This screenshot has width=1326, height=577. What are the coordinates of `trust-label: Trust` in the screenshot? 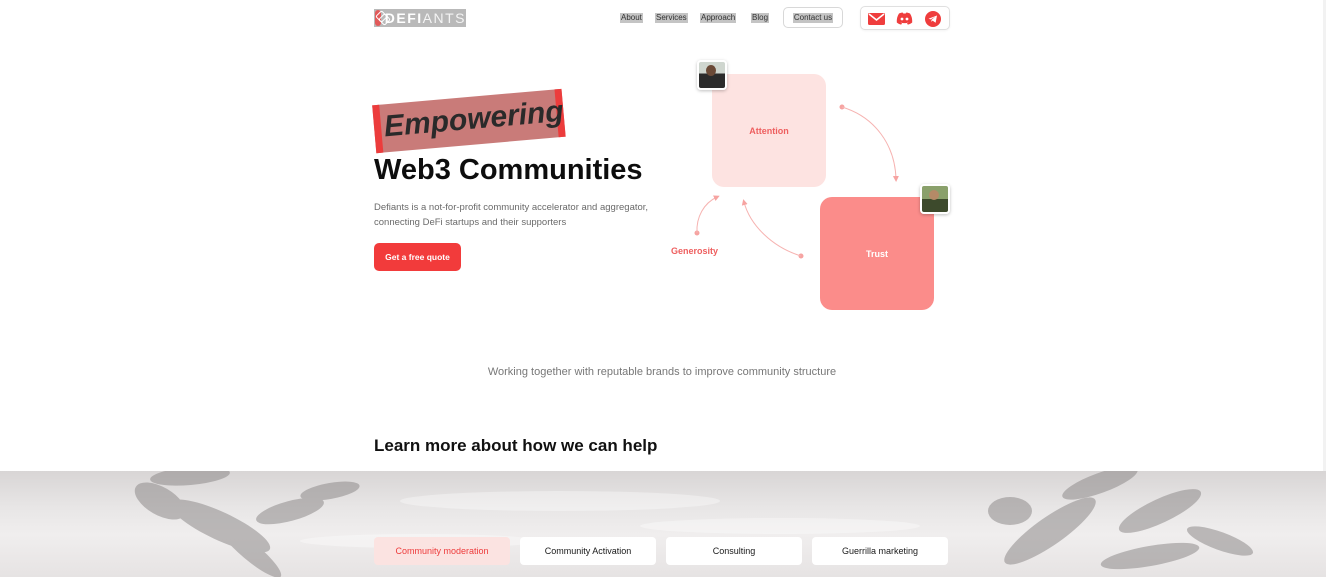 It's located at (876, 253).